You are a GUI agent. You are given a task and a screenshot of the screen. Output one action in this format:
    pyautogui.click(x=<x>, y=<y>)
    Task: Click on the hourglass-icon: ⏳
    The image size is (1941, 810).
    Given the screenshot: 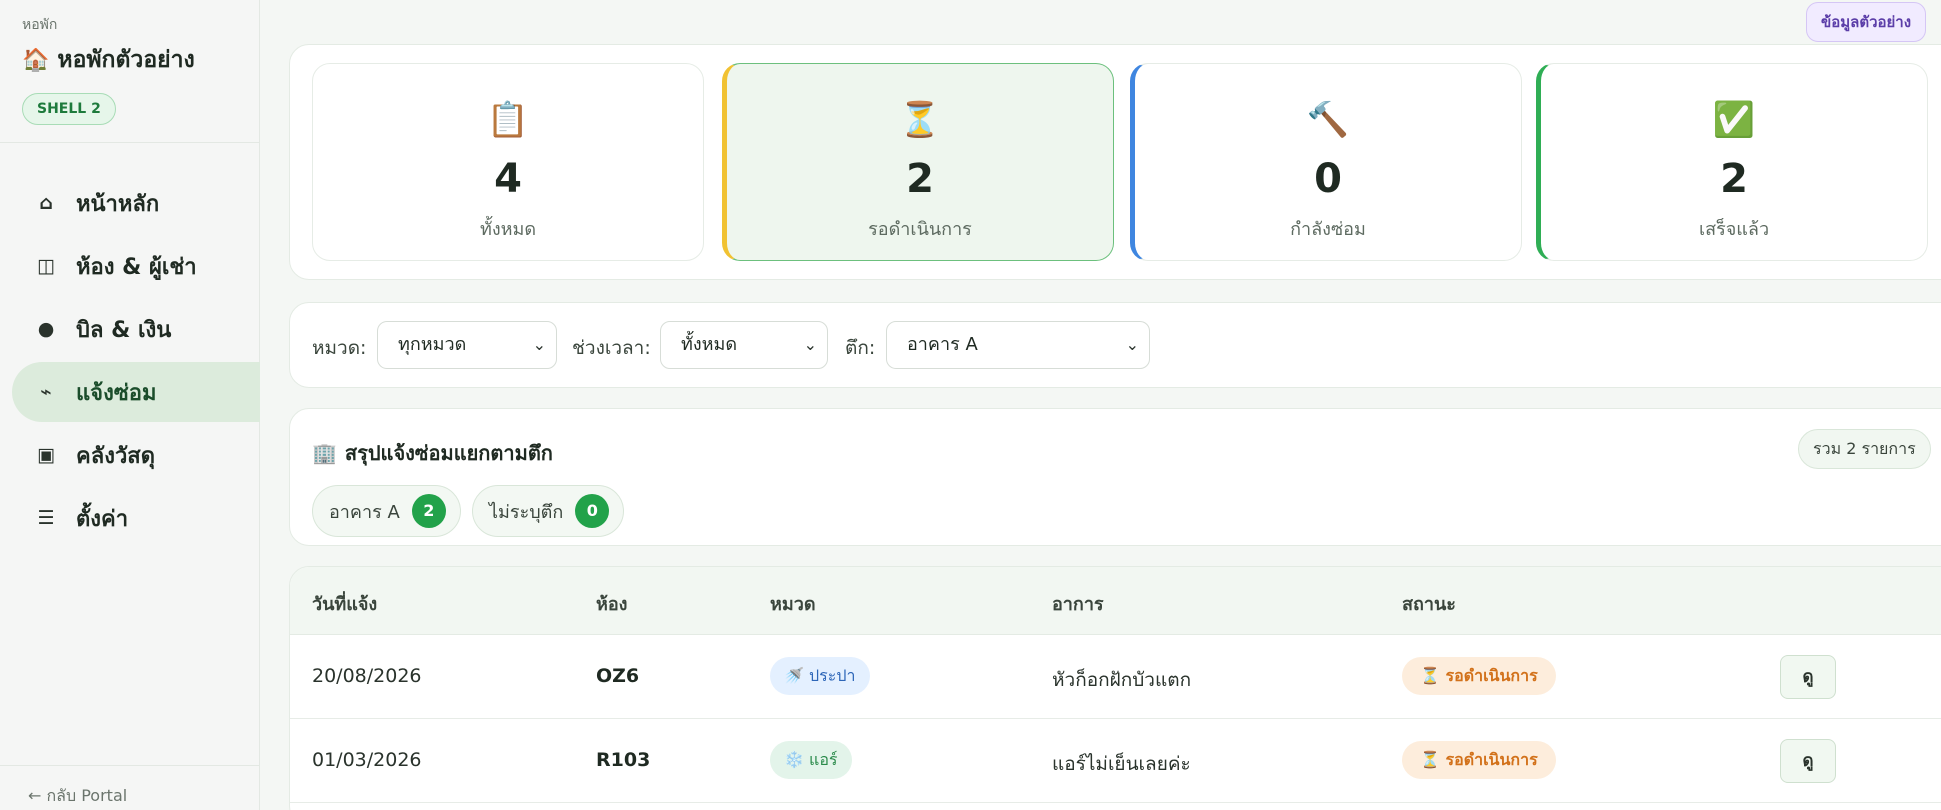 What is the action you would take?
    pyautogui.click(x=920, y=120)
    